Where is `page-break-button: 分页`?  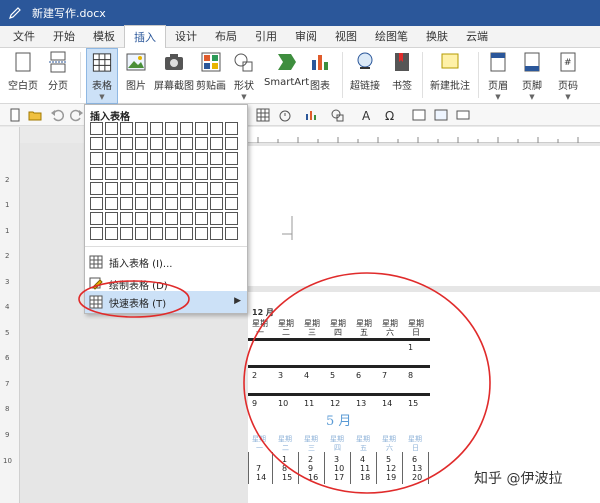
page-break-button: 分页 is located at coordinates (58, 71).